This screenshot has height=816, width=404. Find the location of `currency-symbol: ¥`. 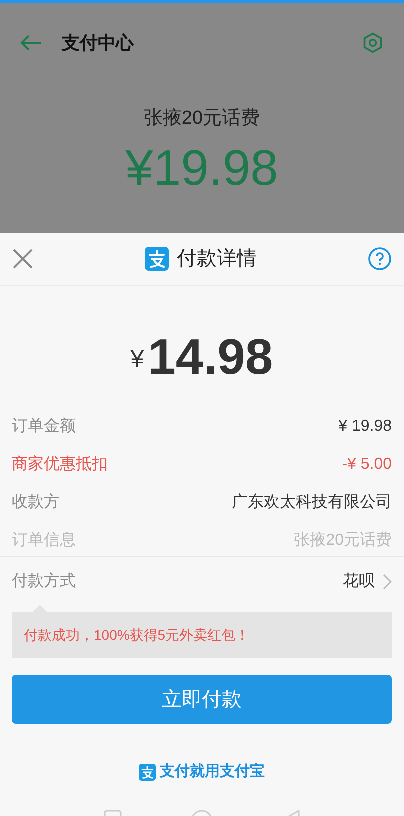

currency-symbol: ¥ is located at coordinates (137, 360).